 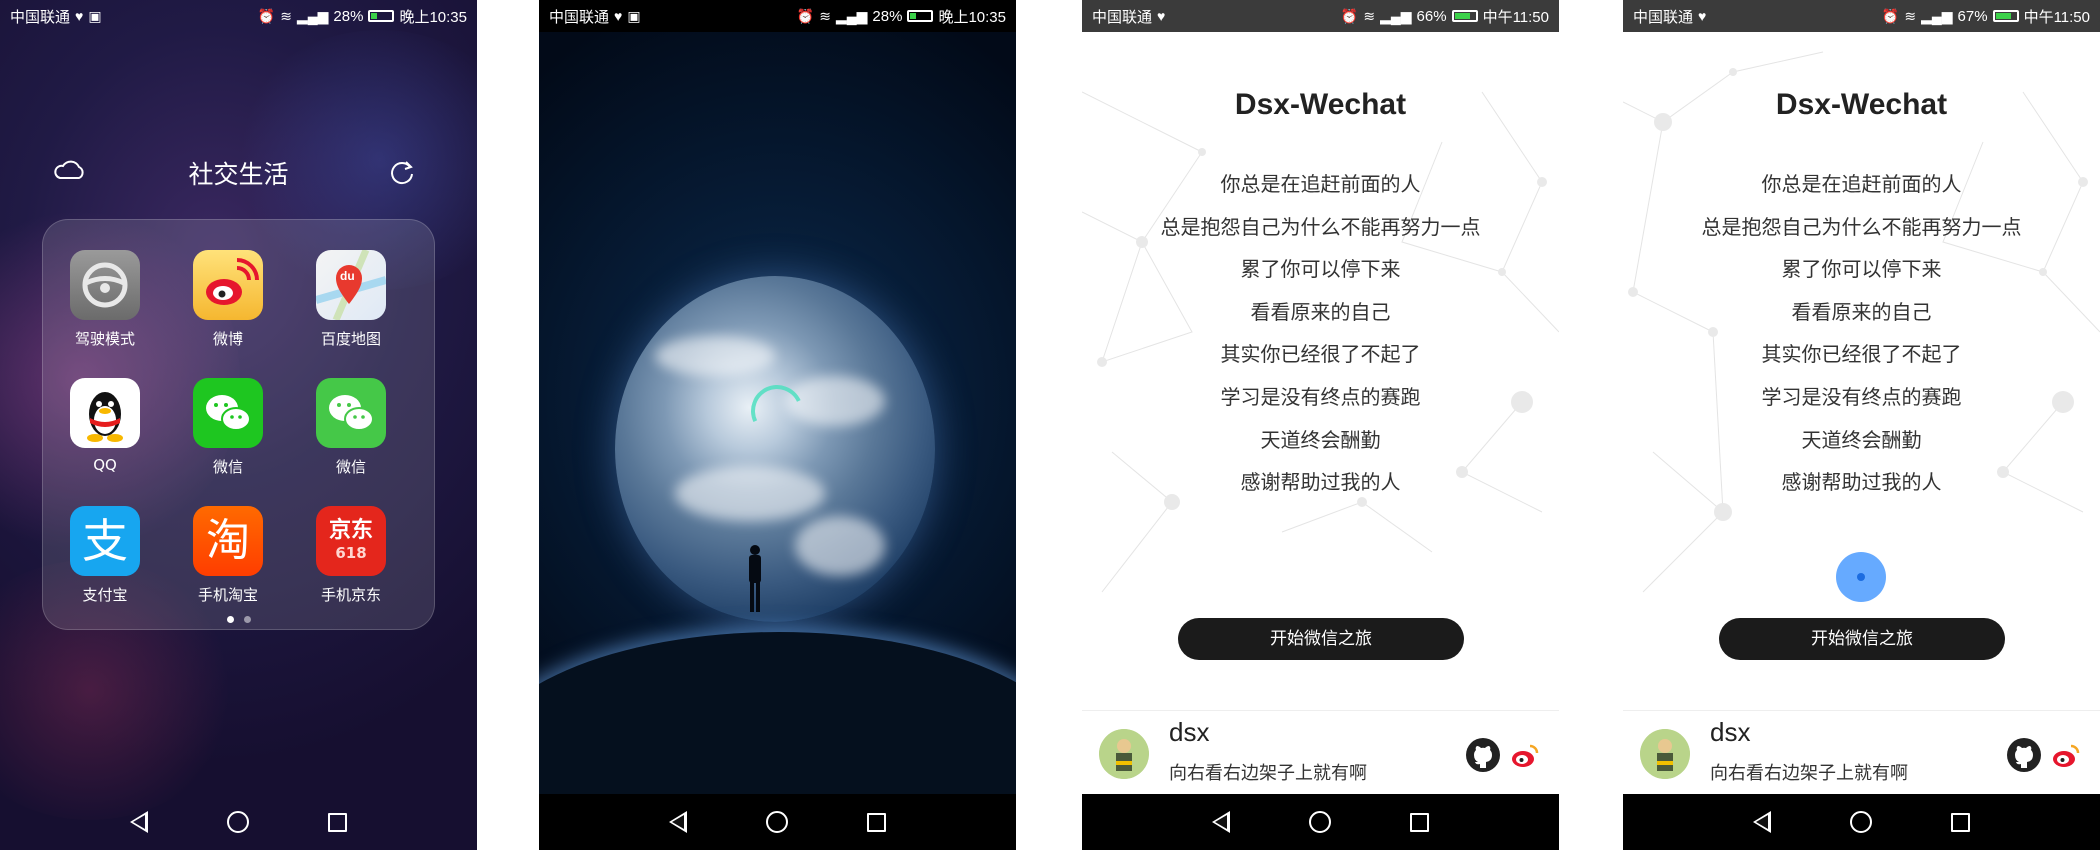 I want to click on app-label: 支付宝, so click(x=105, y=595).